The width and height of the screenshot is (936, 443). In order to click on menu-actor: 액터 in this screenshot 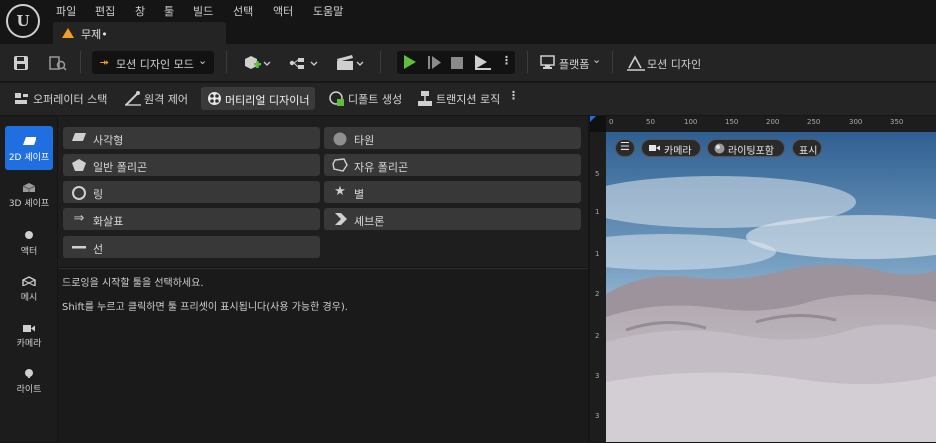, I will do `click(283, 11)`.